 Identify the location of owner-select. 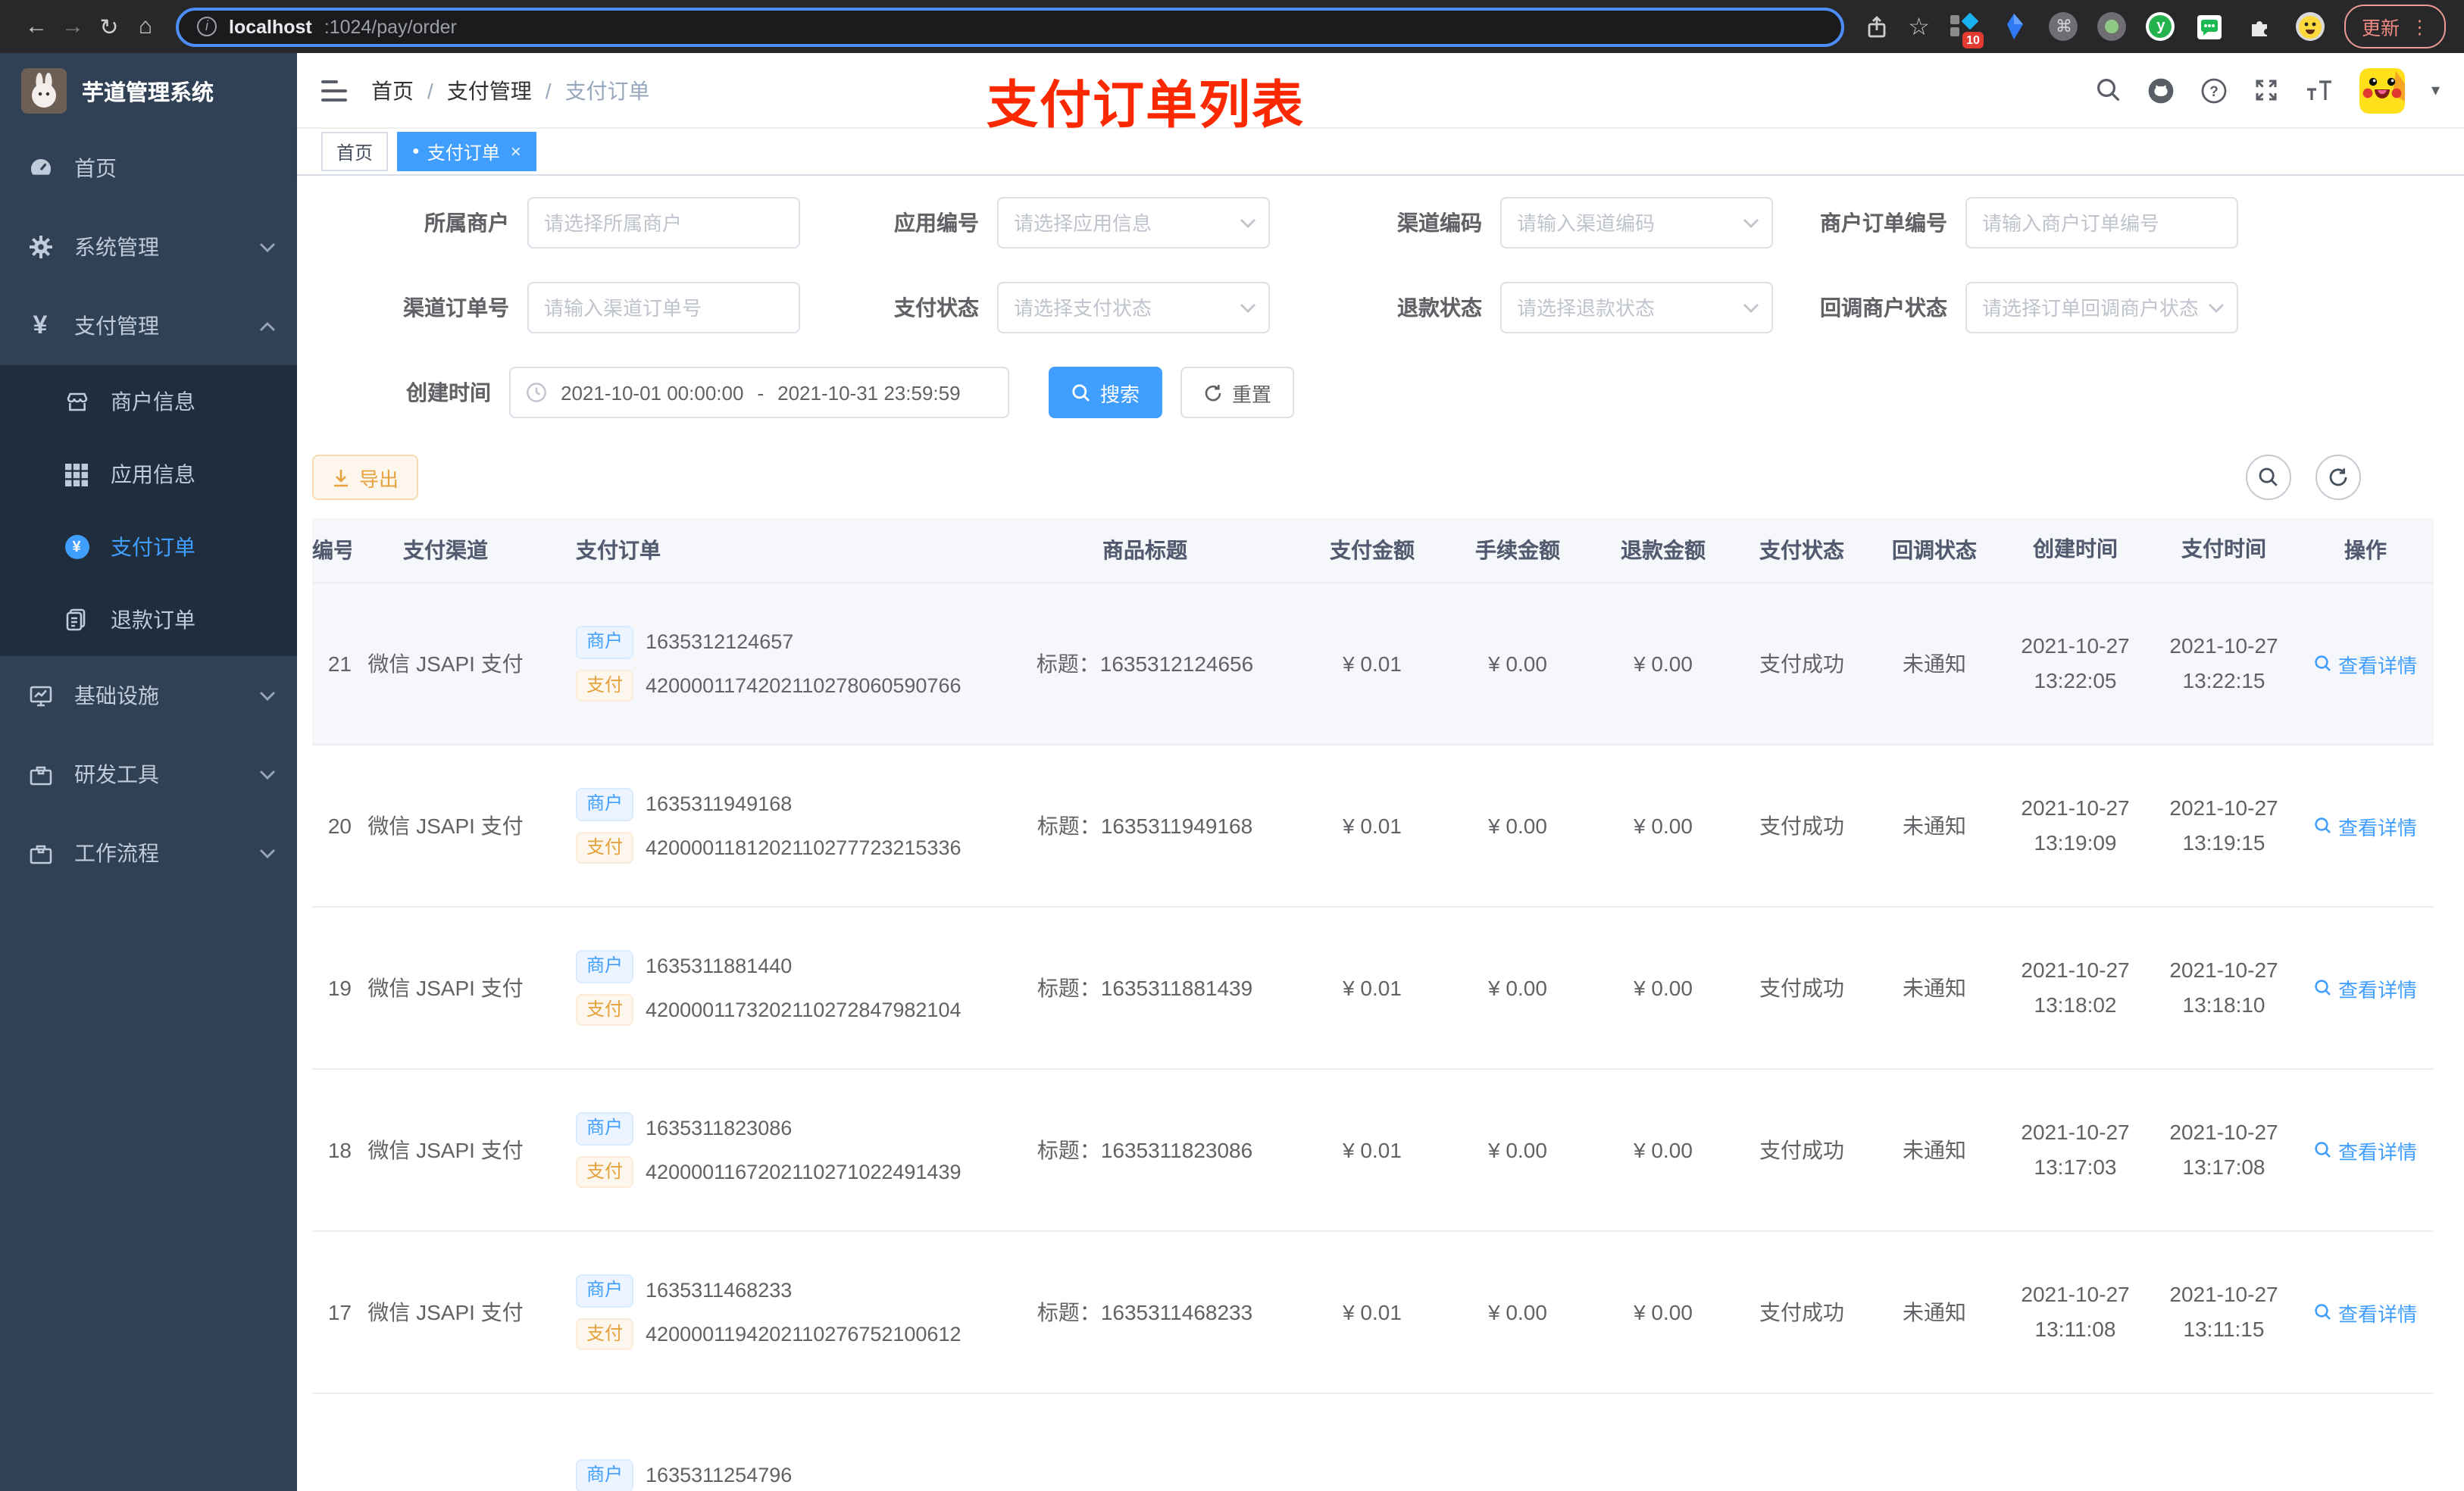
(663, 222).